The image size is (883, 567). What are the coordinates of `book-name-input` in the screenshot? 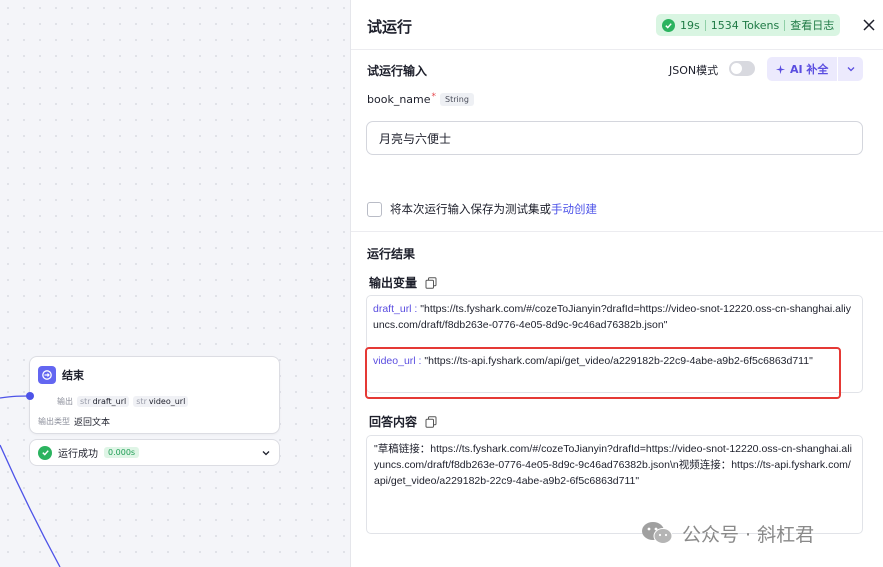 It's located at (614, 138).